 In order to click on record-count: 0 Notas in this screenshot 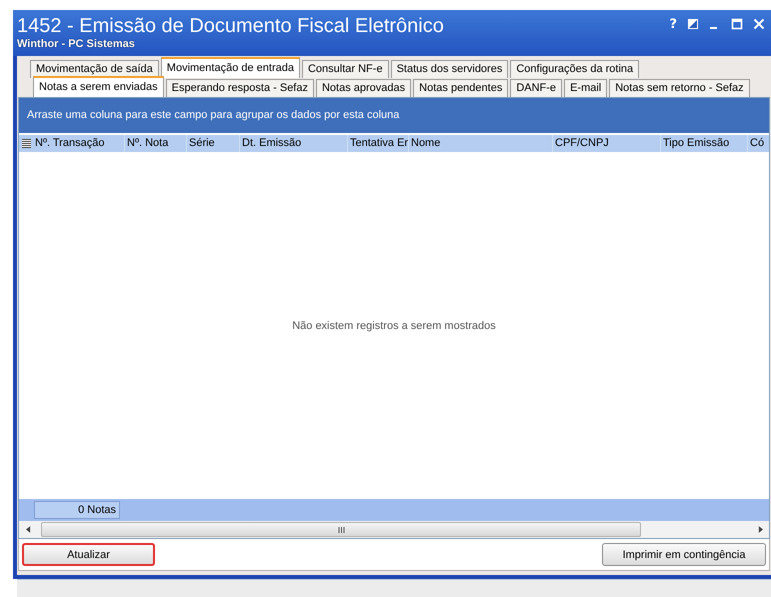, I will do `click(77, 510)`.